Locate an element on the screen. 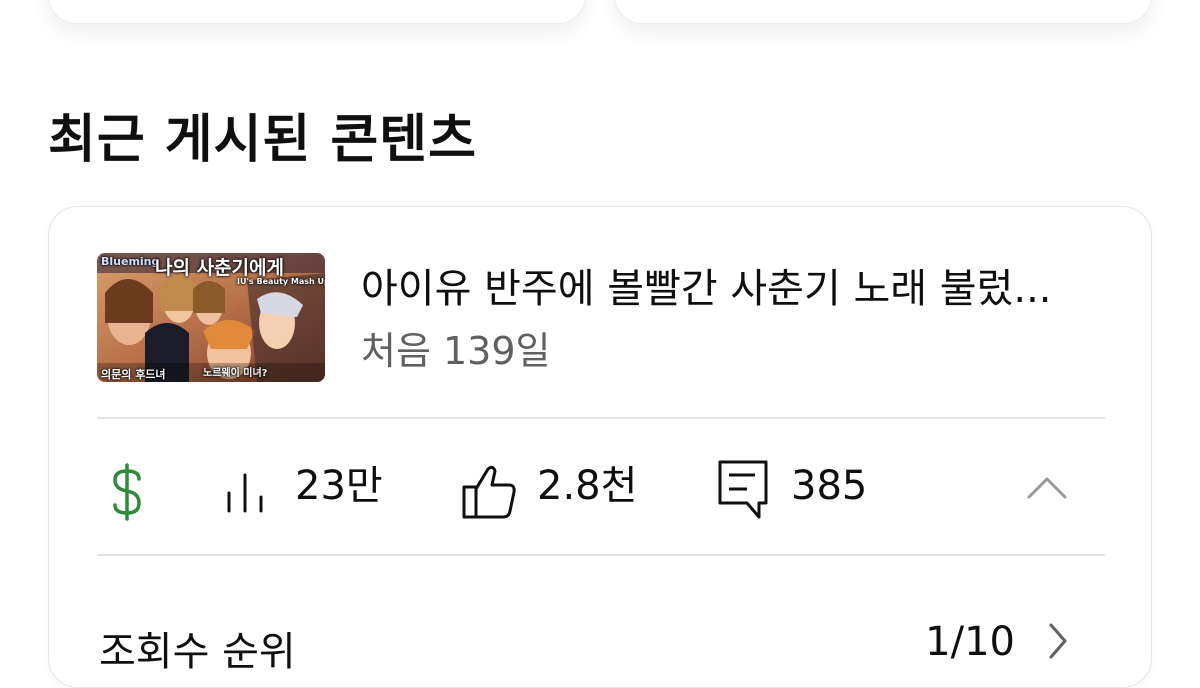 This screenshot has height=688, width=1200. views-count: 23만 is located at coordinates (339, 486).